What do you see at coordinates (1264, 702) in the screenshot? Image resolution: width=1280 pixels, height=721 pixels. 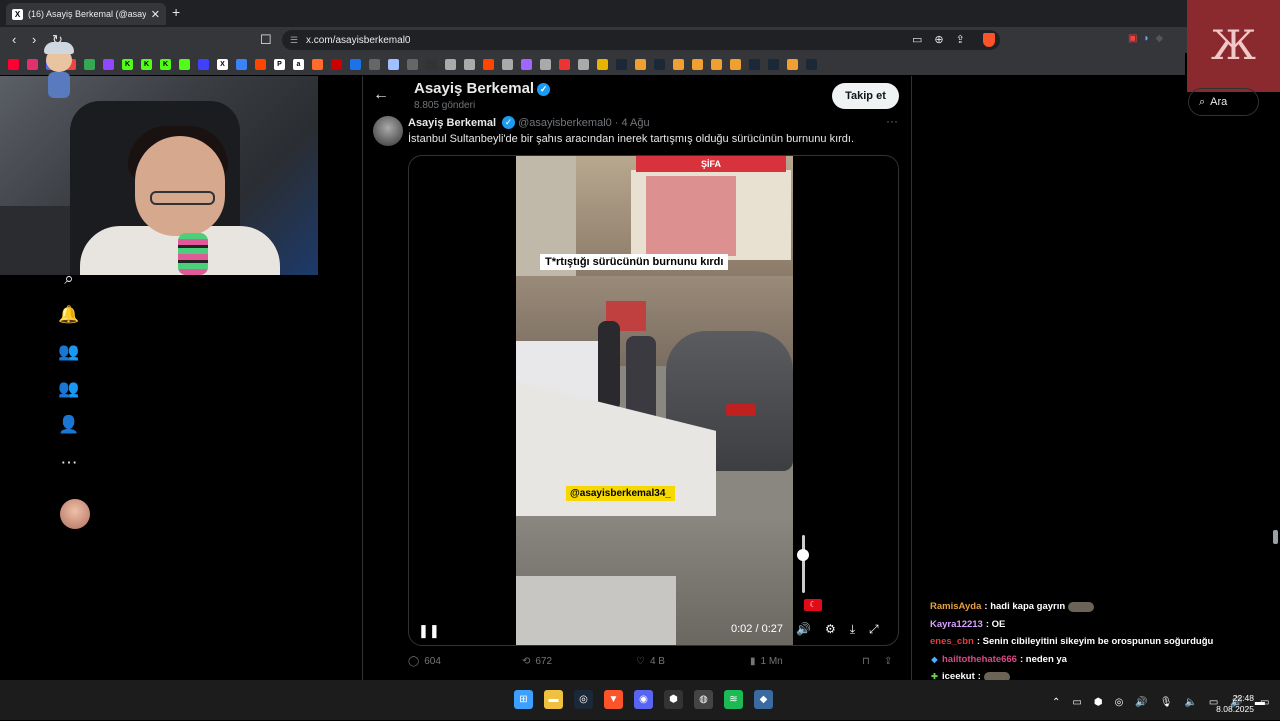 I see `notification-icon: ▭` at bounding box center [1264, 702].